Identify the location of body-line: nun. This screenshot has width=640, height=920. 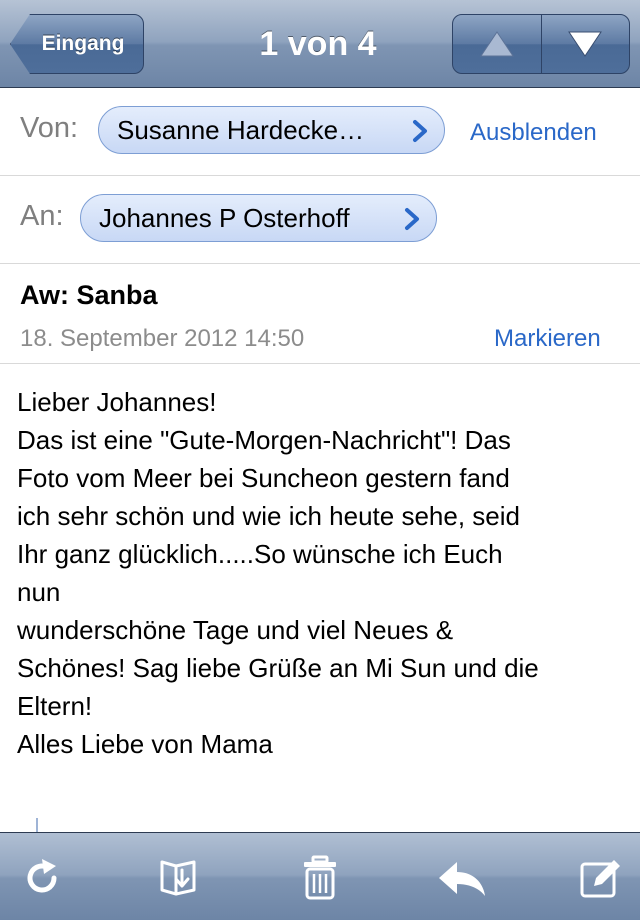
(39, 592).